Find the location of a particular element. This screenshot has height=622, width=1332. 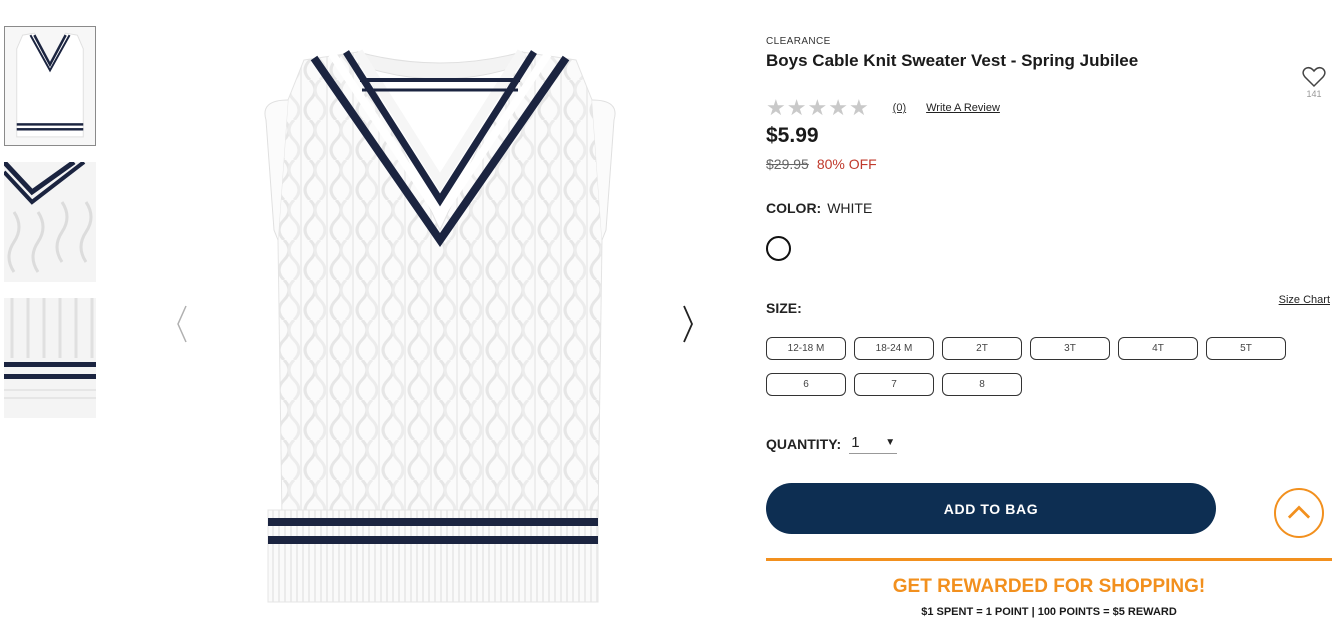

size-option: 4T is located at coordinates (1158, 348).